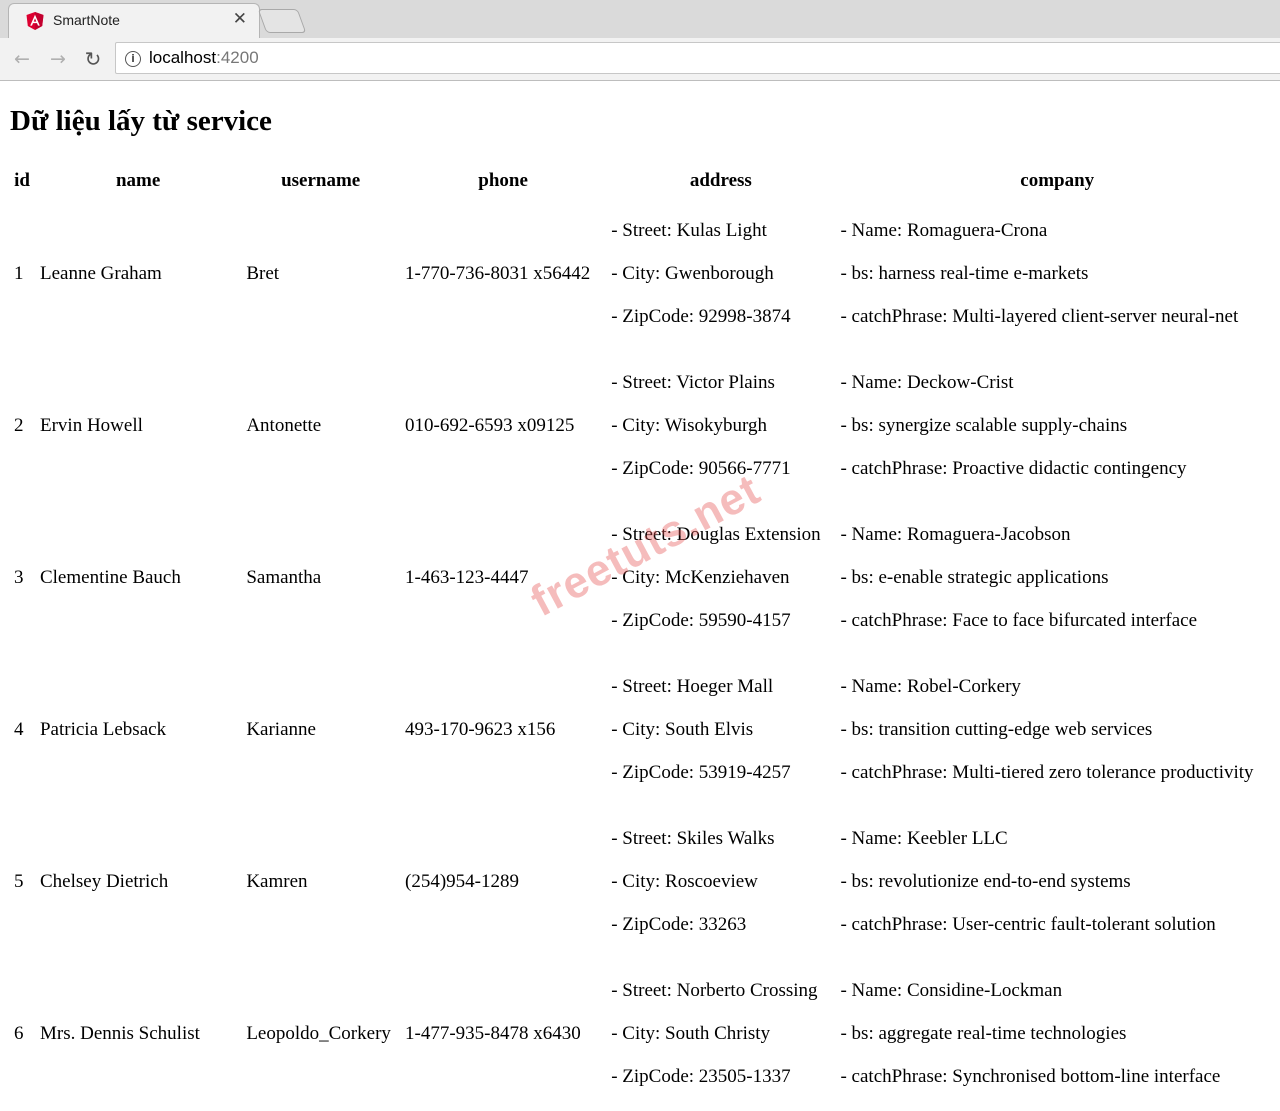  What do you see at coordinates (91, 425) in the screenshot?
I see `cell-name: Ervin Howell` at bounding box center [91, 425].